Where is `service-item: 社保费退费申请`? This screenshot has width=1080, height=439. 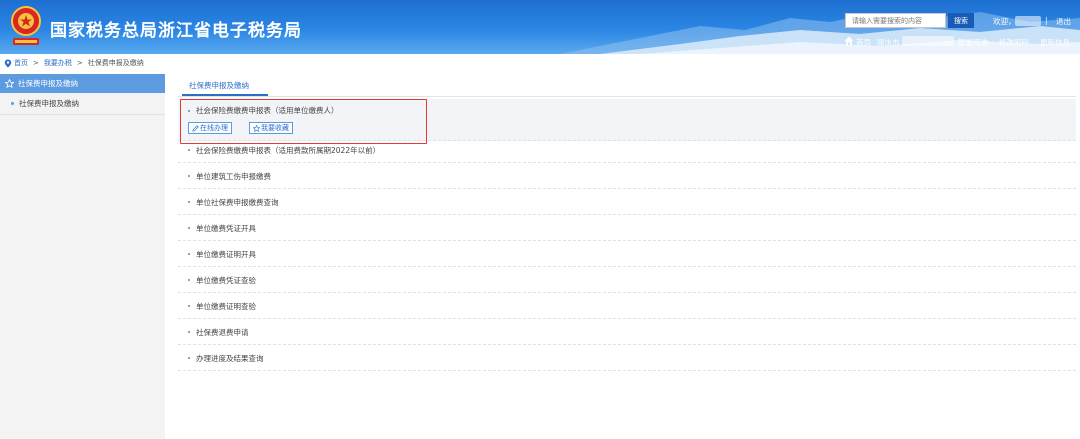
service-item: 社保费退费申请 is located at coordinates (627, 332).